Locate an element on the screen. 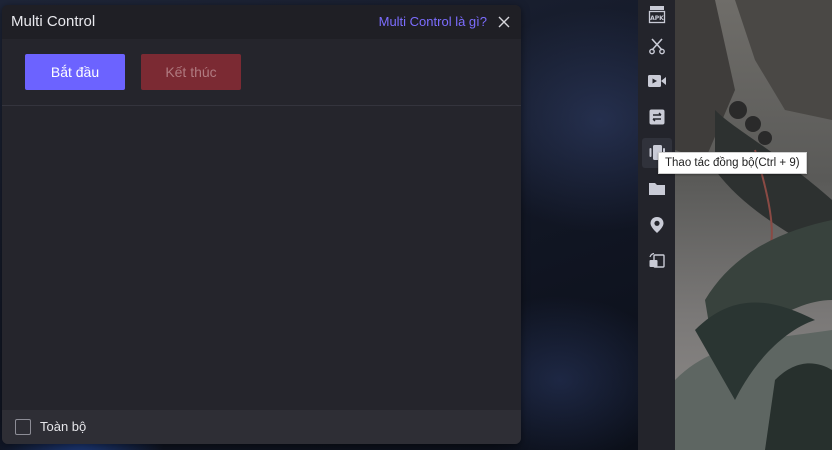  svg-text: APK is located at coordinates (657, 18).